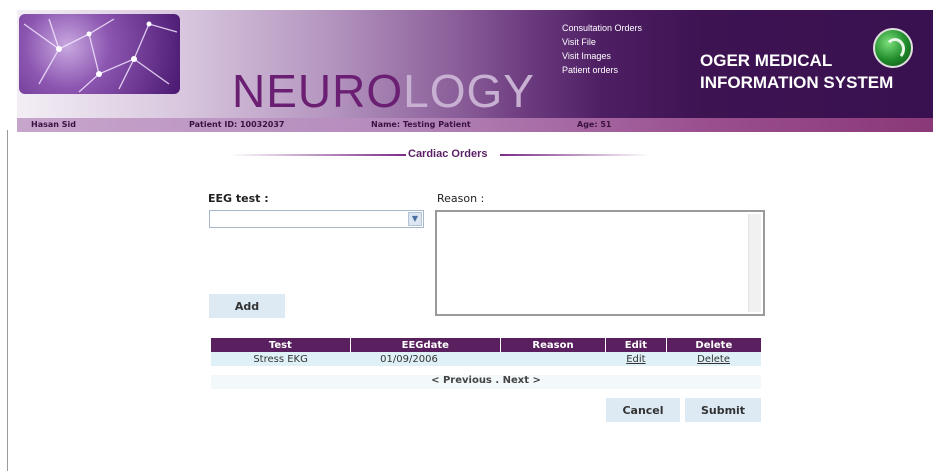  What do you see at coordinates (316, 219) in the screenshot?
I see `eeg-test-select: ▼` at bounding box center [316, 219].